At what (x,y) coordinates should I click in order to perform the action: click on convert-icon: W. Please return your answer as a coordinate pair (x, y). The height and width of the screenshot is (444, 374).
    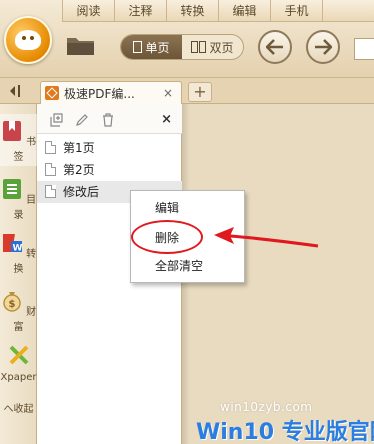
    Looking at the image, I should click on (12, 244).